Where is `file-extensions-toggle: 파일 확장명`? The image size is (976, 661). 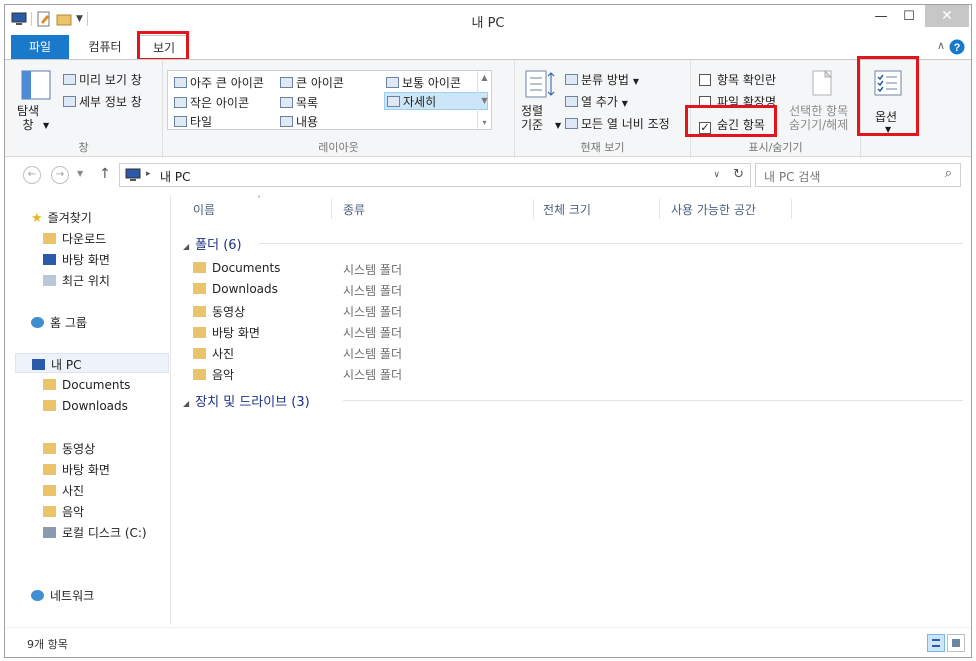 file-extensions-toggle: 파일 확장명 is located at coordinates (737, 101).